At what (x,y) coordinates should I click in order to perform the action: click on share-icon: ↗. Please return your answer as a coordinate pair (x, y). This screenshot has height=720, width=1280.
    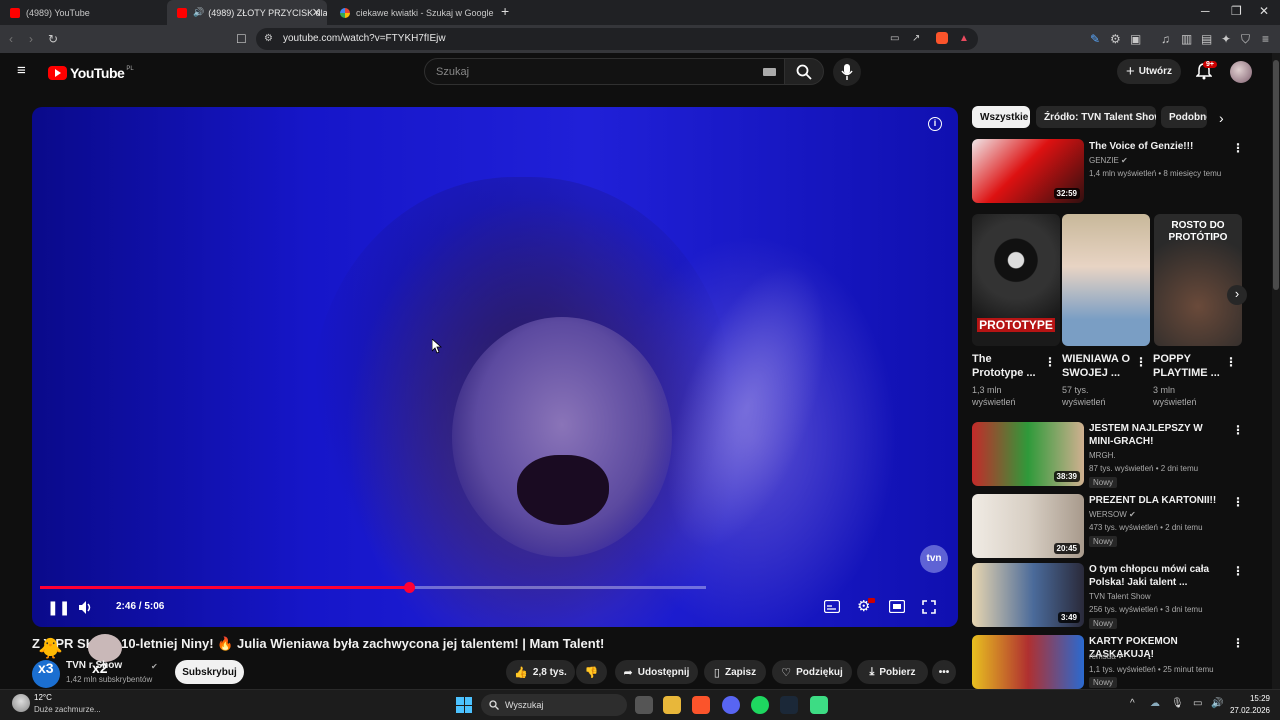
    Looking at the image, I should click on (916, 39).